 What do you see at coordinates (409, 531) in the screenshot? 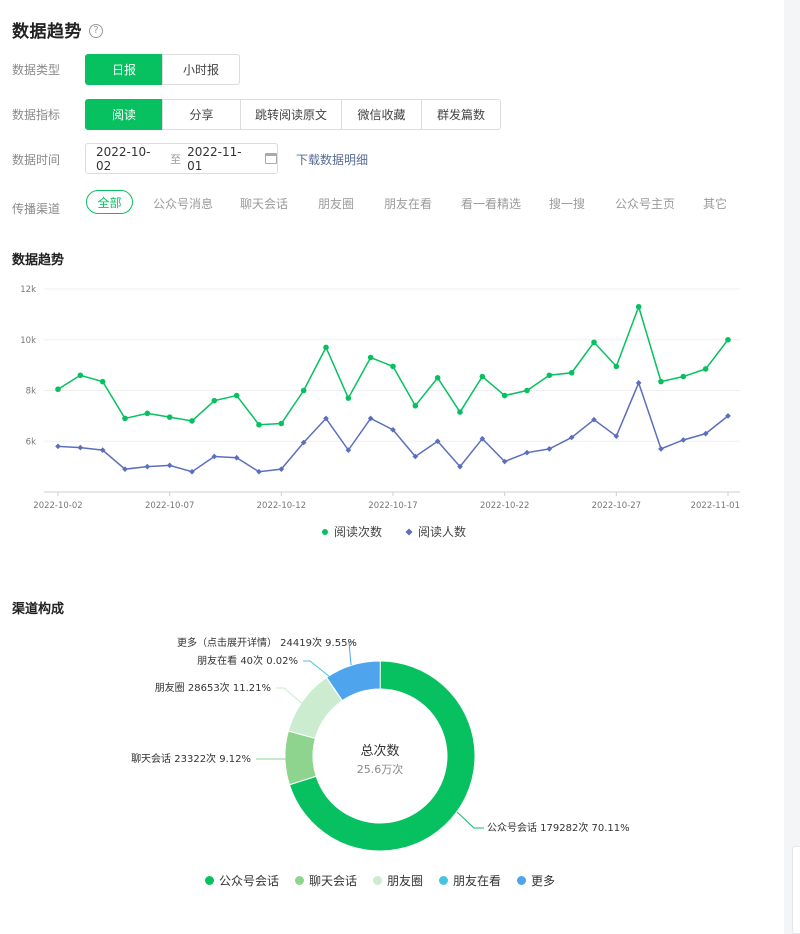
I see `legend-symbol-read-users` at bounding box center [409, 531].